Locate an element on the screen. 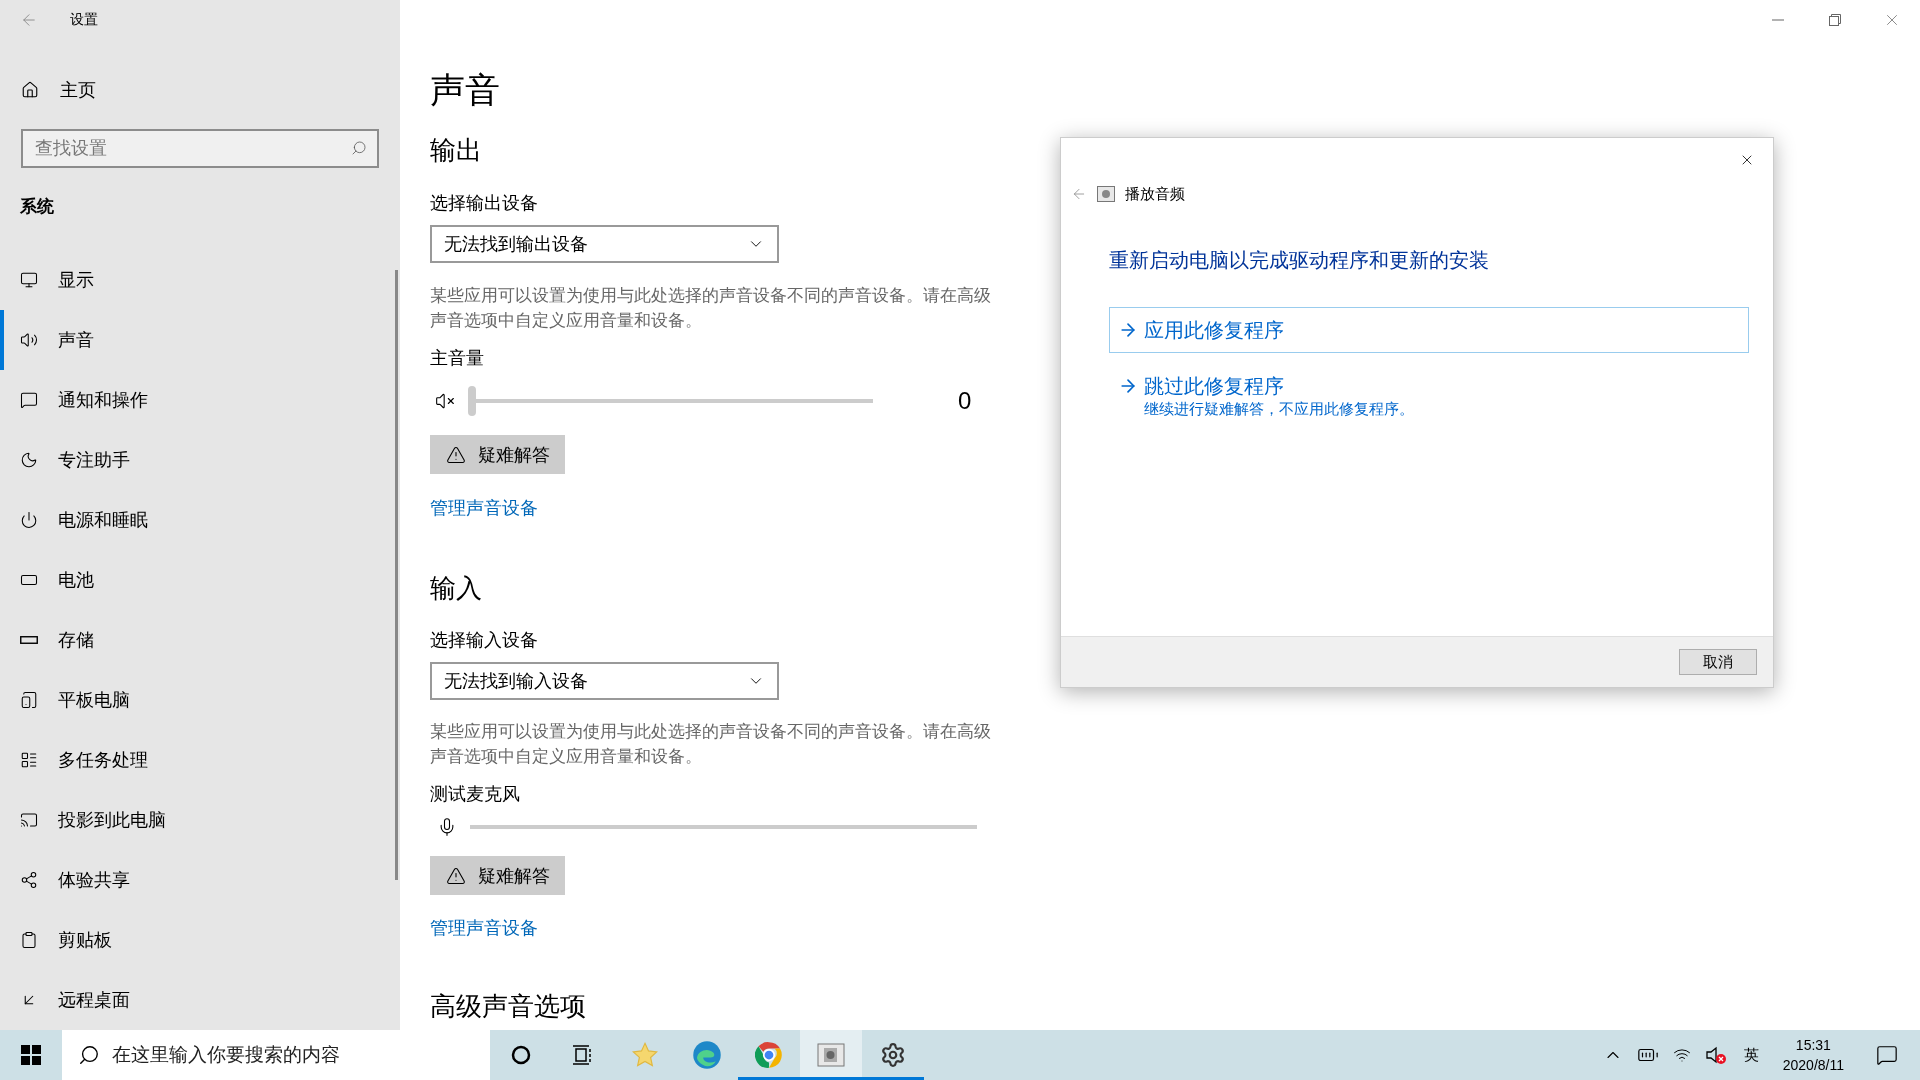  swirl-icon is located at coordinates (707, 1055).